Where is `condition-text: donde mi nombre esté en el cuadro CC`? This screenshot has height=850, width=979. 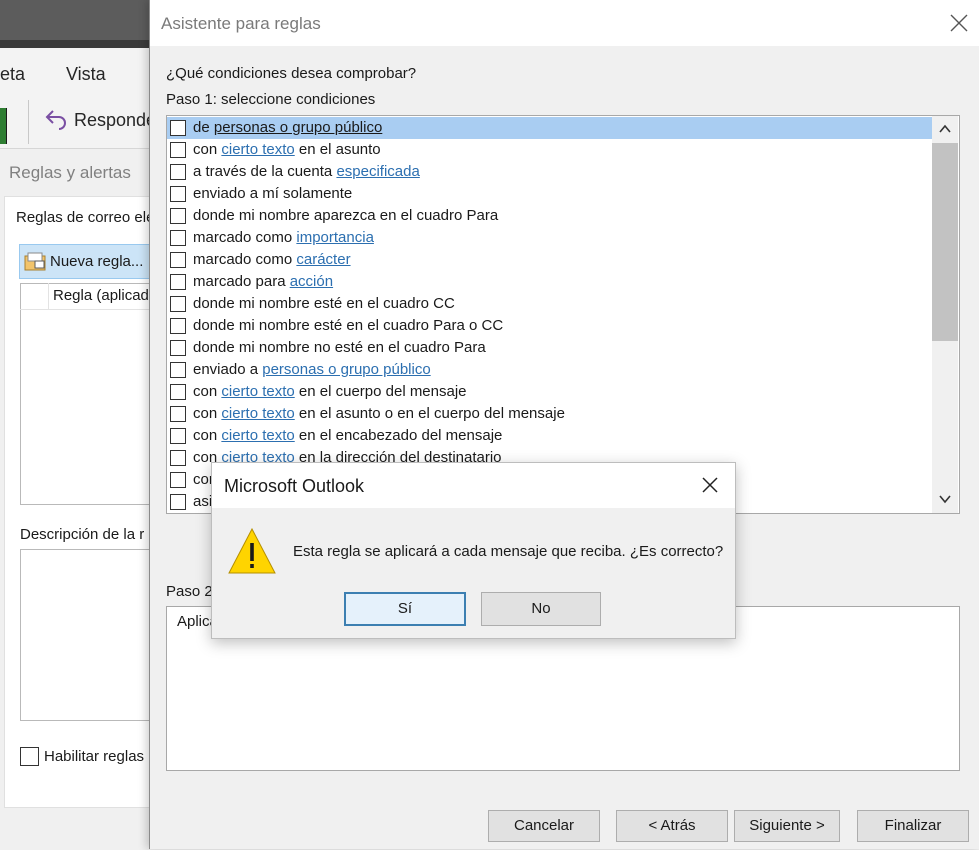 condition-text: donde mi nombre esté en el cuadro CC is located at coordinates (324, 303).